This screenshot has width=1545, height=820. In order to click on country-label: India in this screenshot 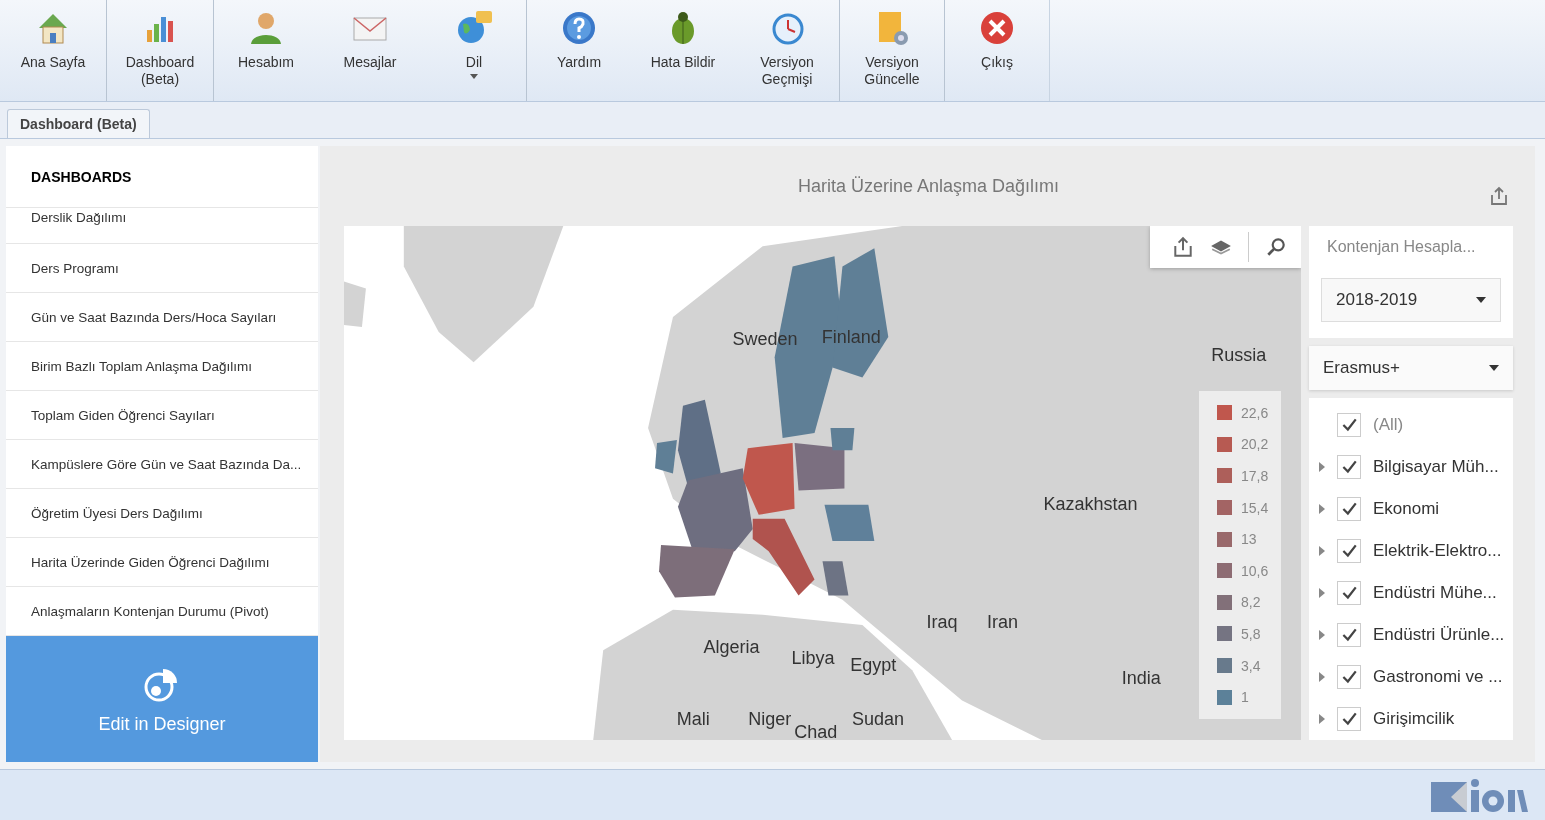, I will do `click(1141, 678)`.